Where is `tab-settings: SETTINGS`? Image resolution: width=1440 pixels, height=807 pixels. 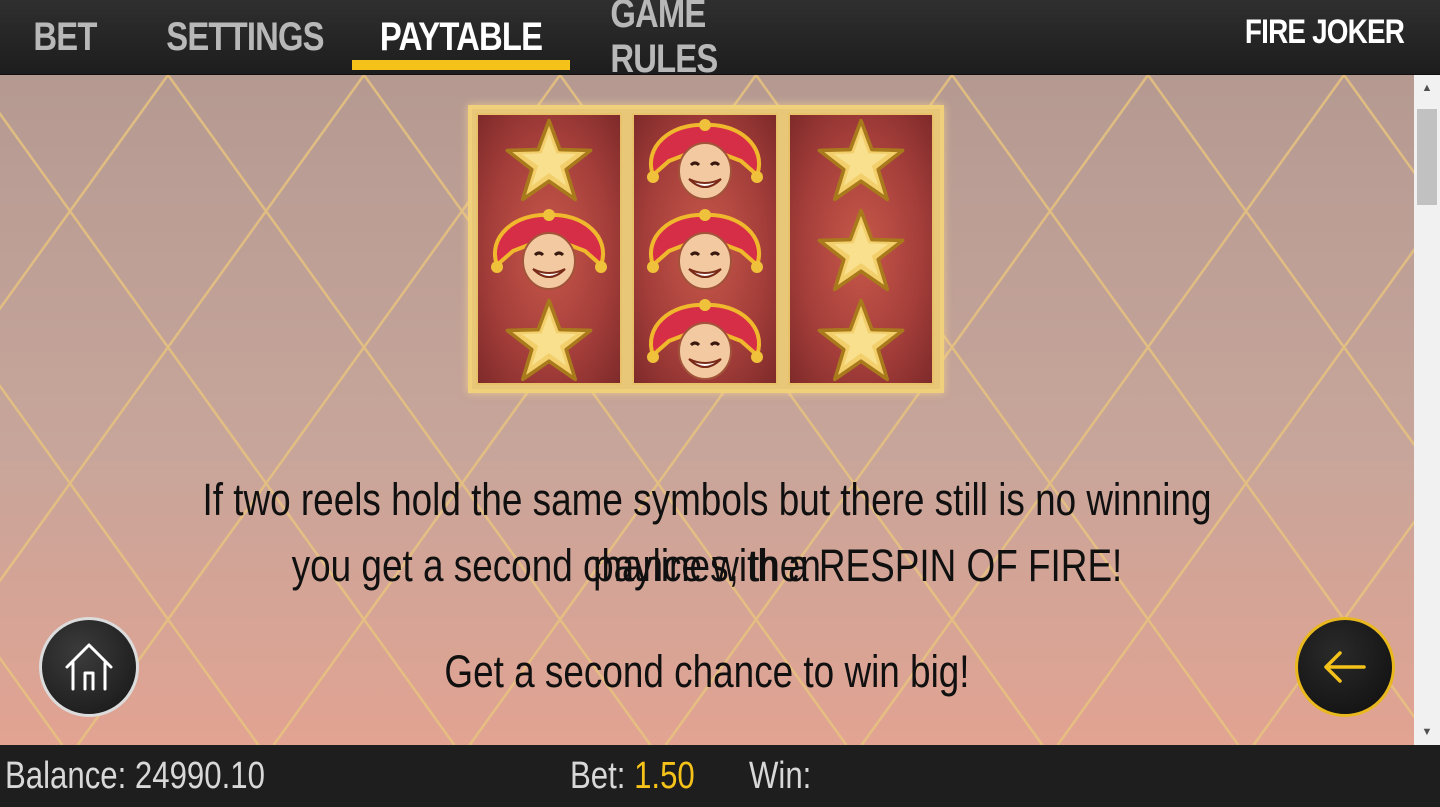
tab-settings: SETTINGS is located at coordinates (245, 37).